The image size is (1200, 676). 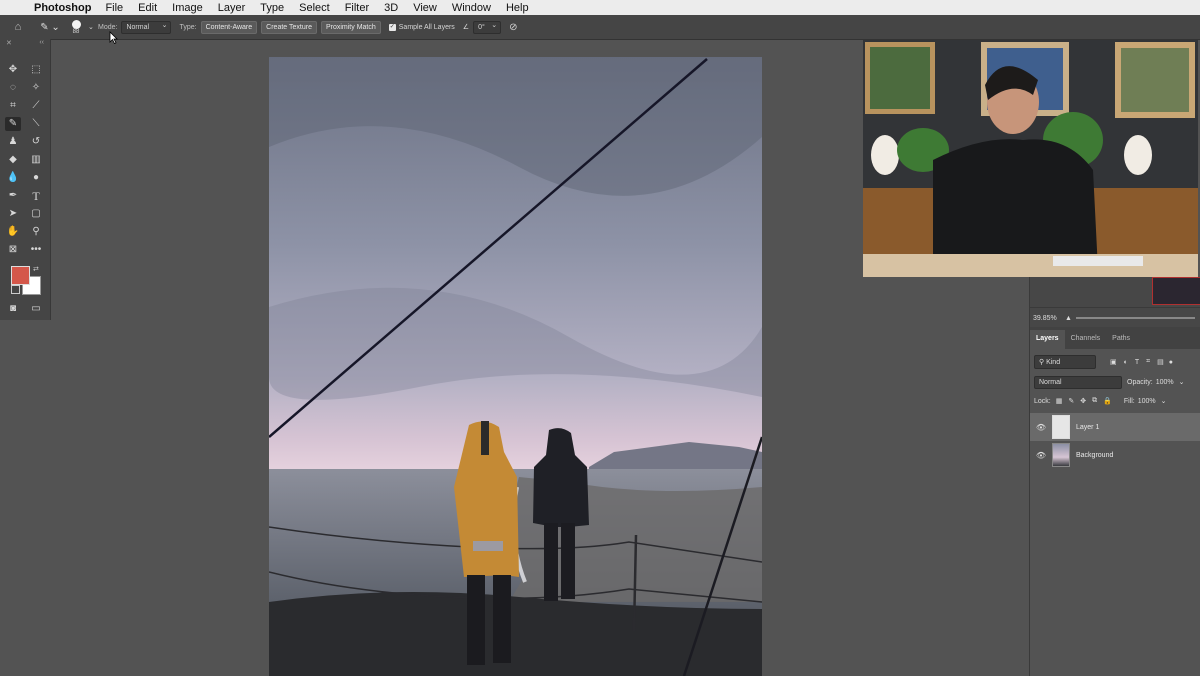 I want to click on lock-position-icon: ✥, so click(x=1083, y=401).